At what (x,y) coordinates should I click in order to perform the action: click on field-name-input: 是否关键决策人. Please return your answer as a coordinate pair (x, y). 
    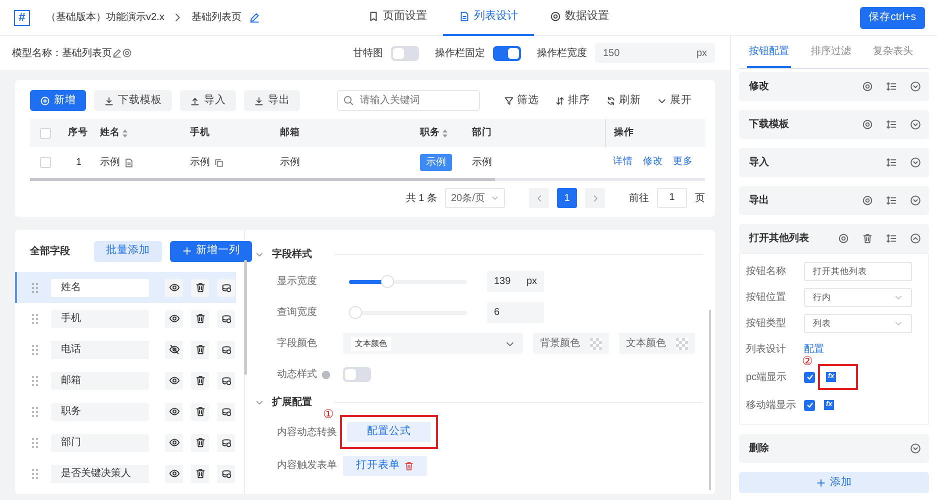
    Looking at the image, I should click on (100, 473).